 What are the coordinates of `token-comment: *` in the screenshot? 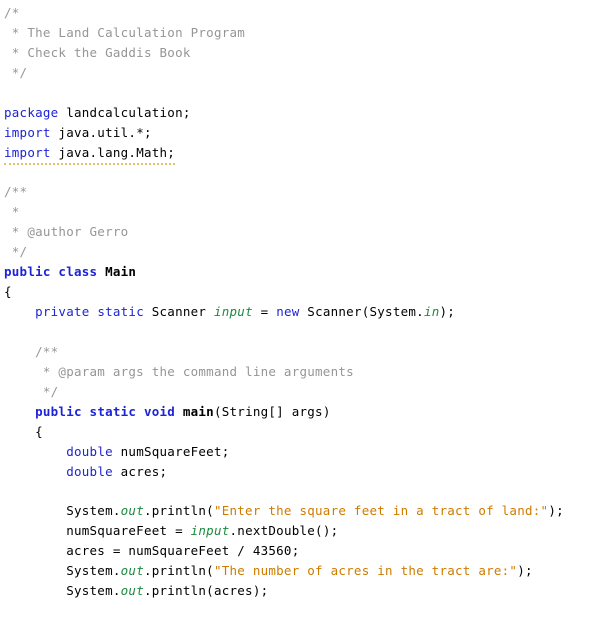 It's located at (12, 212).